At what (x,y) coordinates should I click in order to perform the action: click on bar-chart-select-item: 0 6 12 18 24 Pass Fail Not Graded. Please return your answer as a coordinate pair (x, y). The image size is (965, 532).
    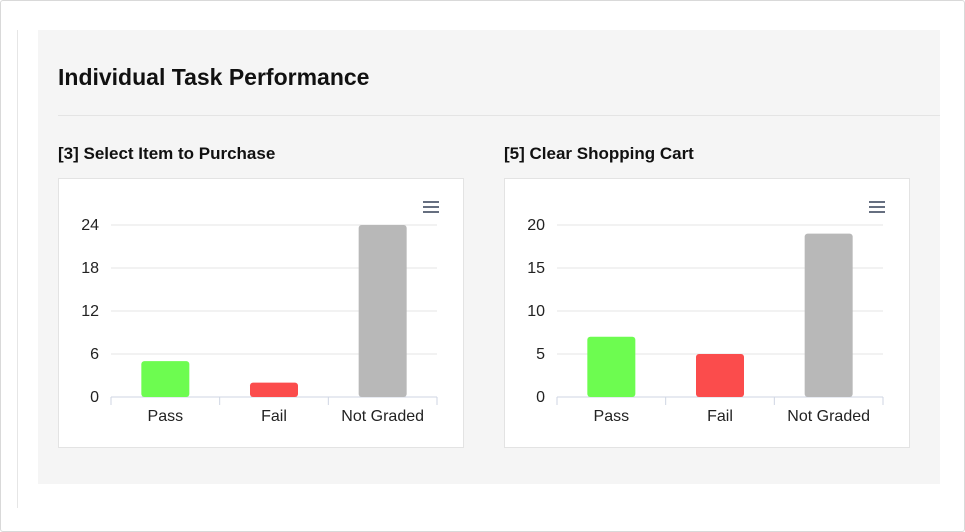
    Looking at the image, I should click on (259, 321).